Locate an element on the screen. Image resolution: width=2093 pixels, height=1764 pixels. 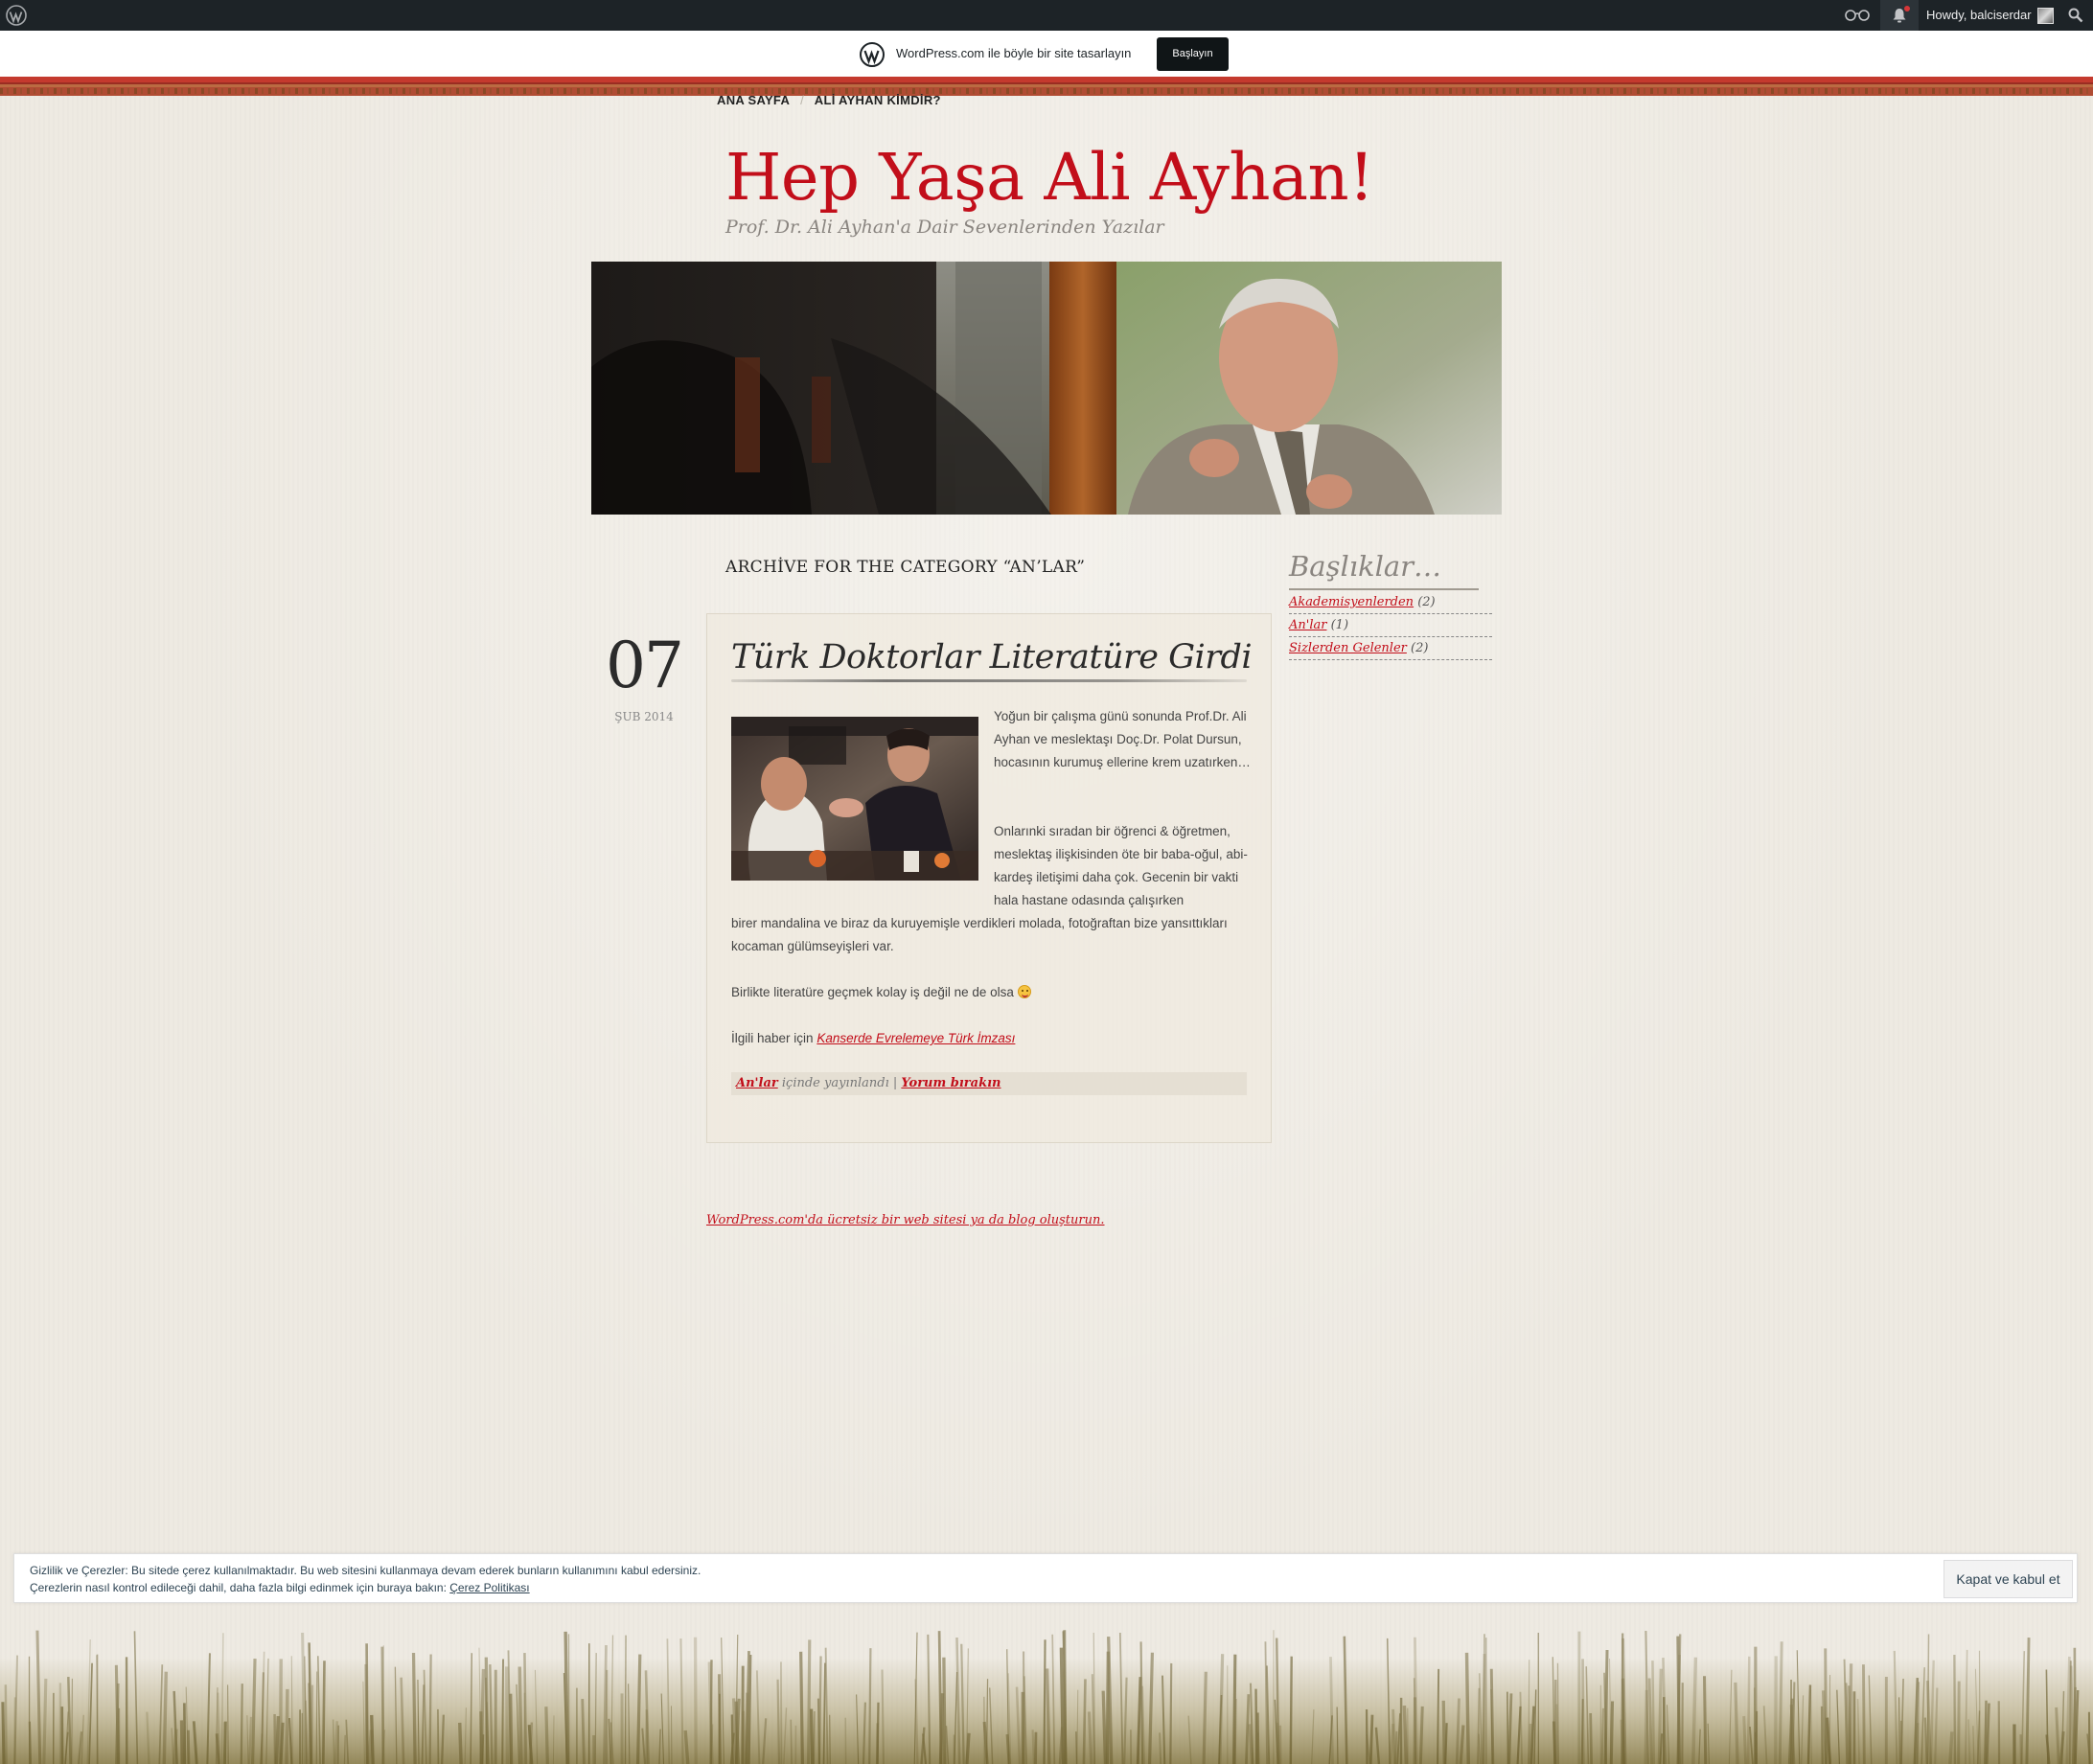
top-navigation: ANA SAYFA / ALİ AYHAN KİMDİR? is located at coordinates (829, 101).